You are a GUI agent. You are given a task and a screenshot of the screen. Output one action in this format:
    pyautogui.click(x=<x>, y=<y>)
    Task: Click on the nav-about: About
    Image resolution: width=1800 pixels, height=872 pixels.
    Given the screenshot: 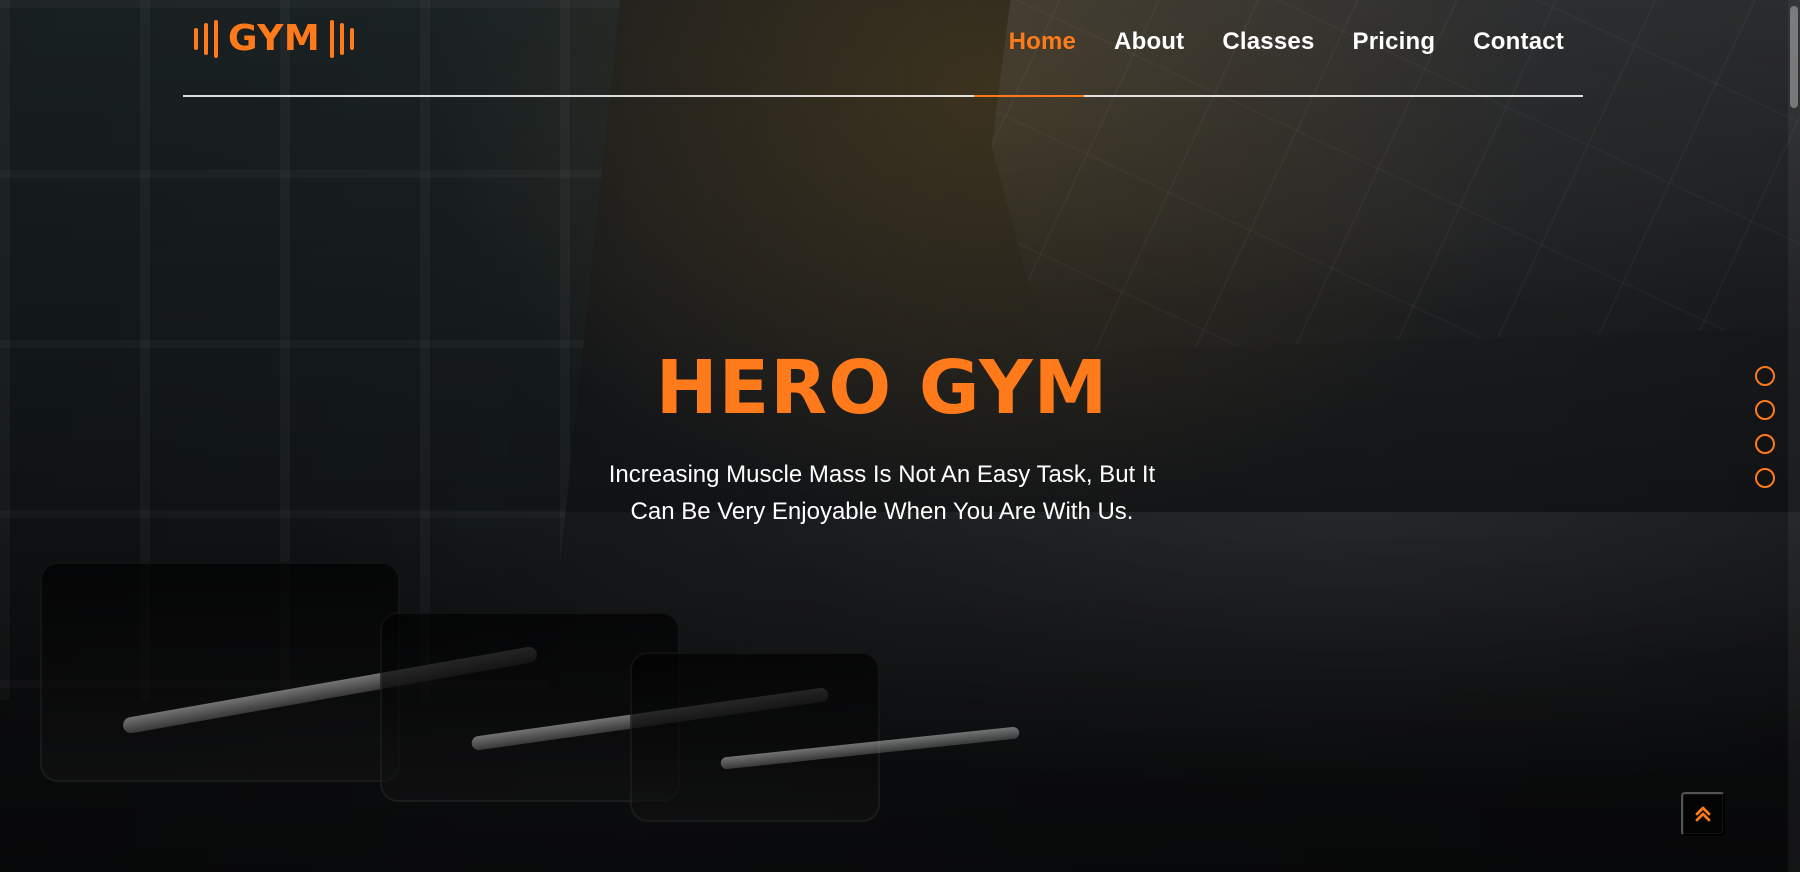 What is the action you would take?
    pyautogui.click(x=1149, y=42)
    